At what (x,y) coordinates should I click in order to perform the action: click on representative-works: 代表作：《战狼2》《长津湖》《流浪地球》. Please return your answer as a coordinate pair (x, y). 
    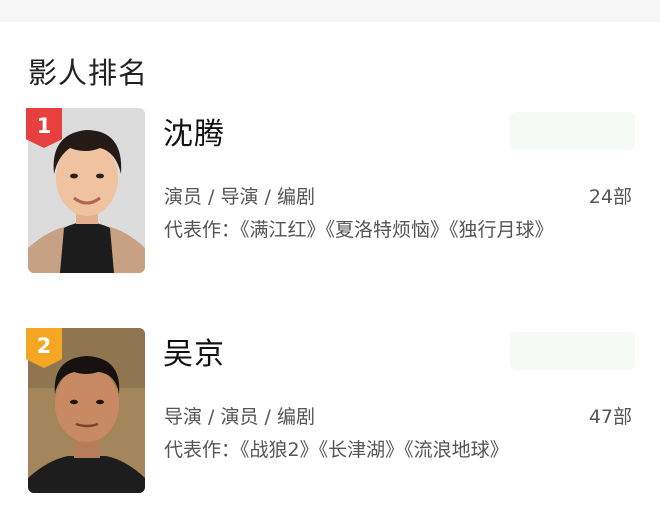
    Looking at the image, I should click on (359, 450).